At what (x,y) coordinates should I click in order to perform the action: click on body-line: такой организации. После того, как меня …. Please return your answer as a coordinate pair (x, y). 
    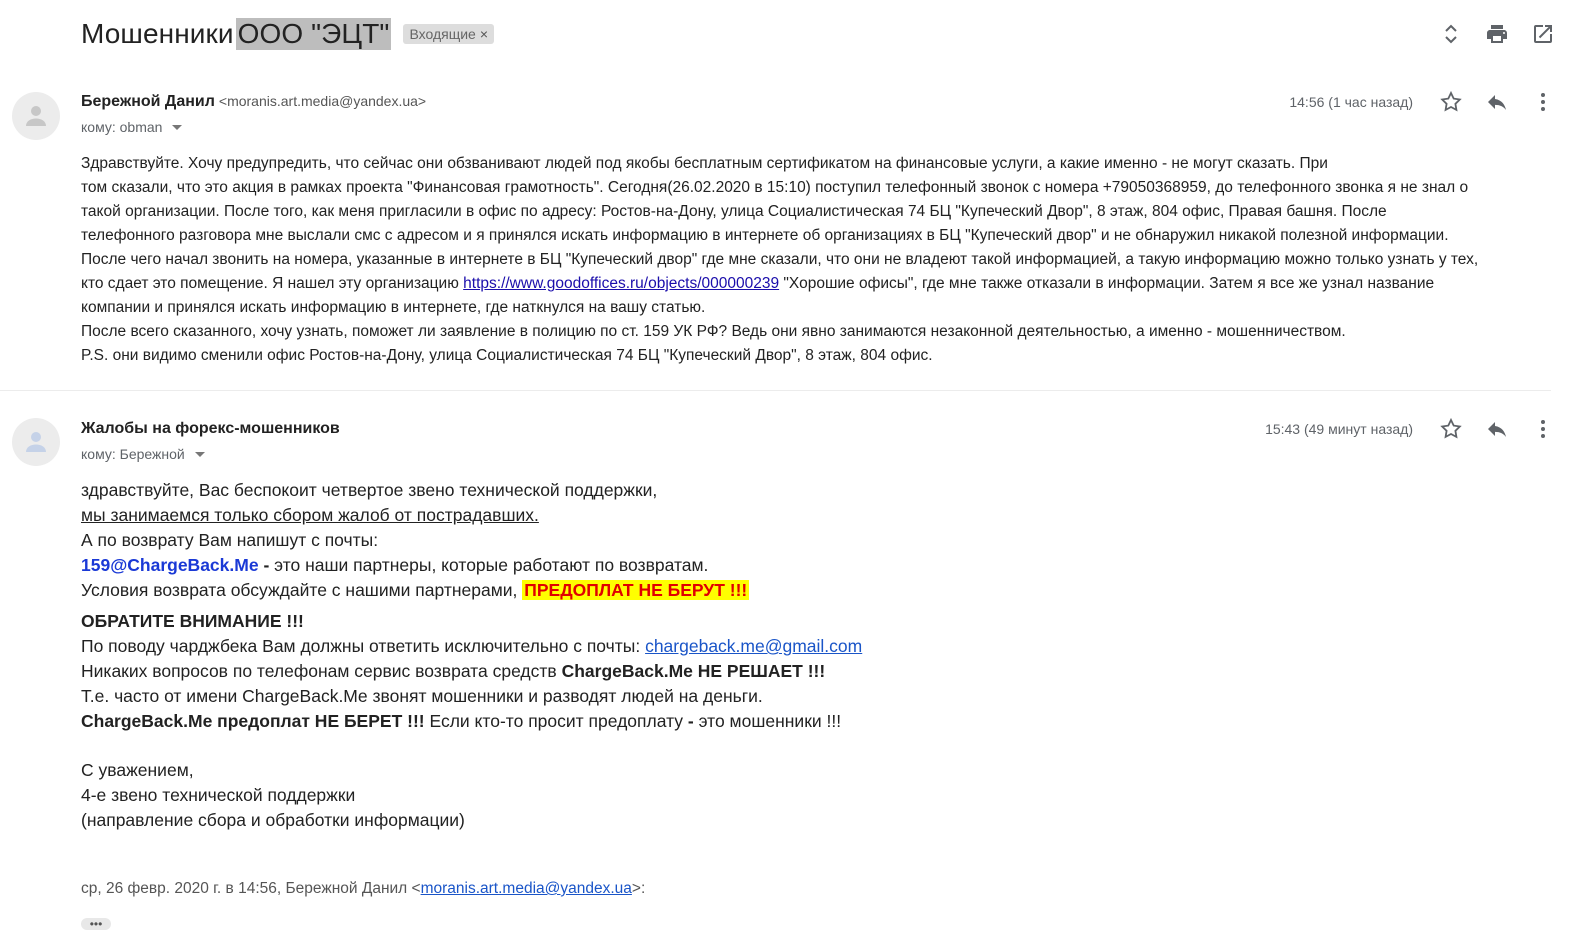
    Looking at the image, I should click on (734, 211).